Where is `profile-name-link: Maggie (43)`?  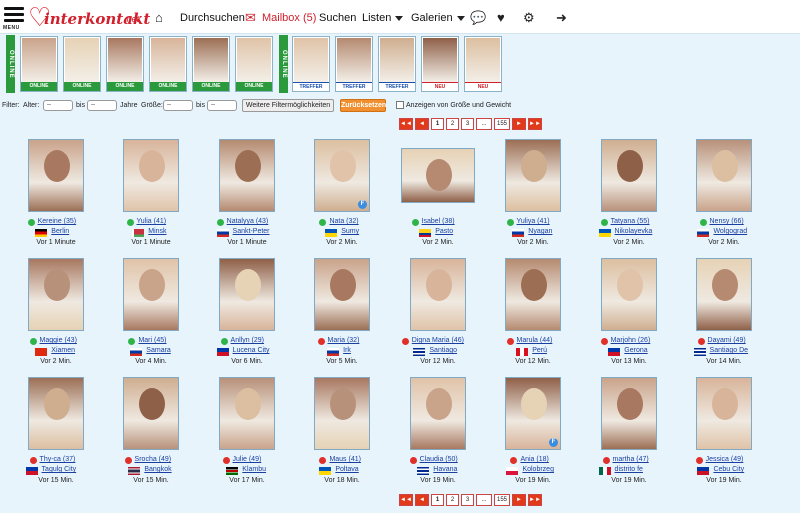
profile-name-link: Maggie (43) is located at coordinates (58, 340).